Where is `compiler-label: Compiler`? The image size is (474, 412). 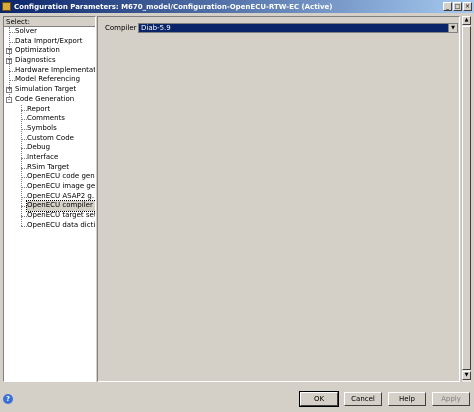
compiler-label: Compiler is located at coordinates (121, 28).